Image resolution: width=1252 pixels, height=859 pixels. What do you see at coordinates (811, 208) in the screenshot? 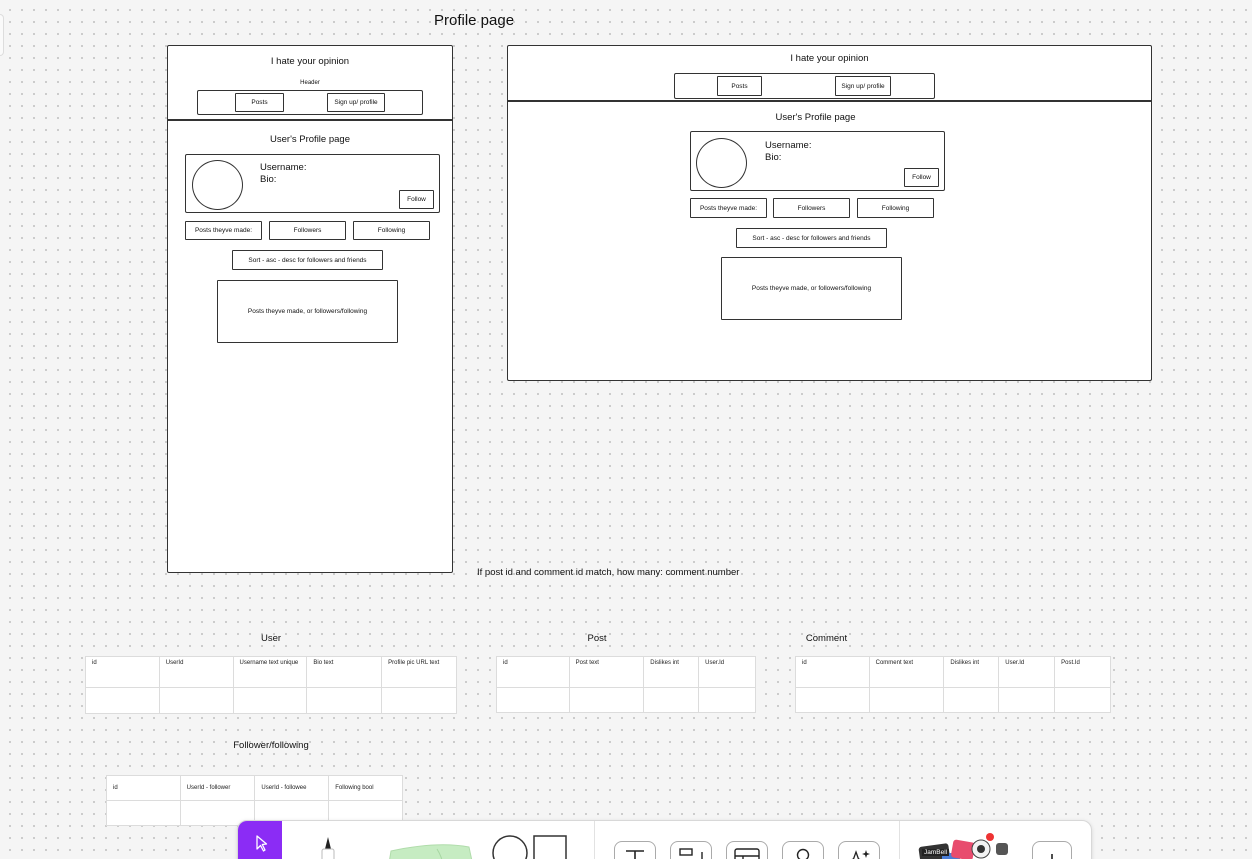
I see `desktop-tab-followers: Followers` at bounding box center [811, 208].